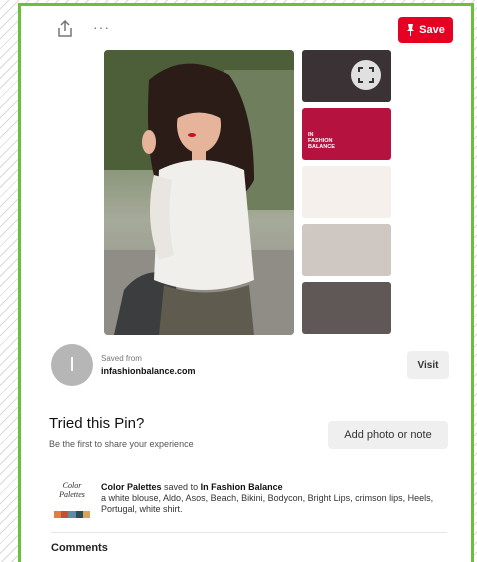  I want to click on target-board-link: In Fashion Balance, so click(242, 487).